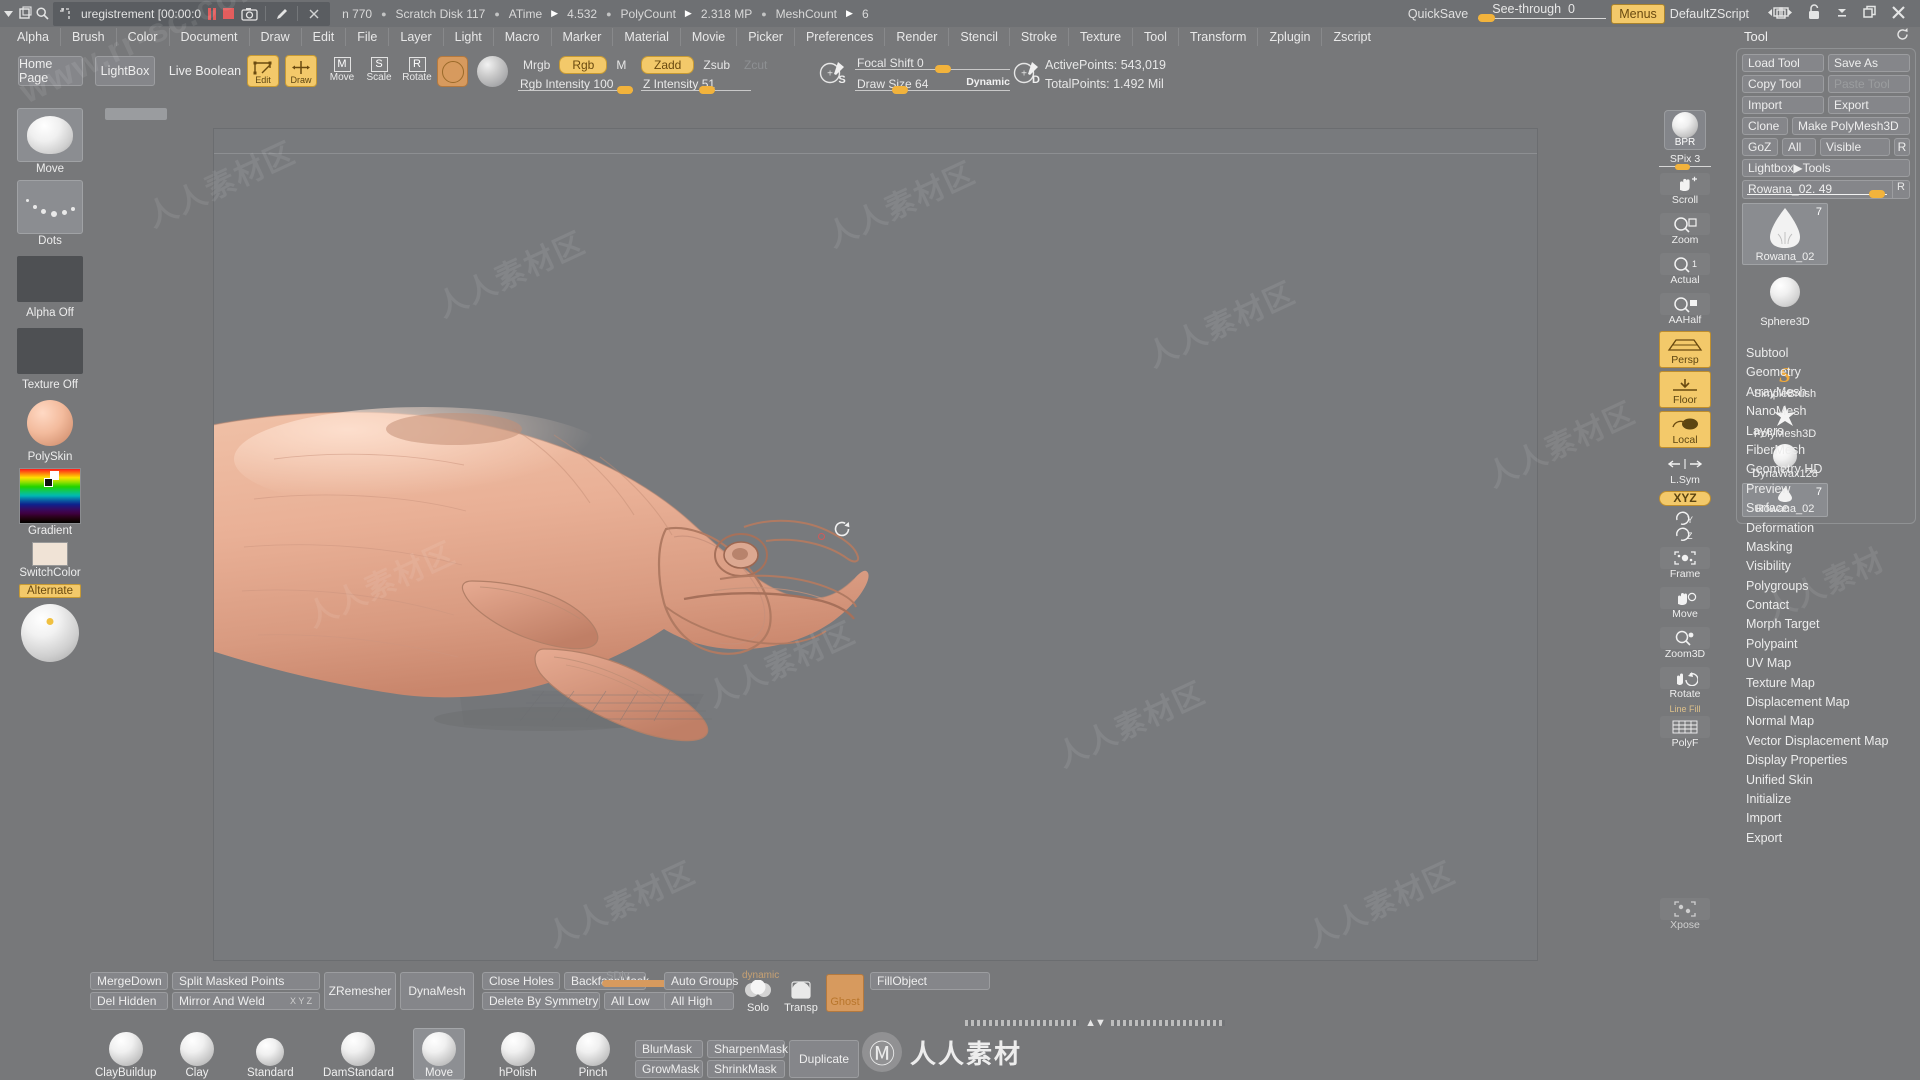  I want to click on rail-item-floor: Floor, so click(1685, 389).